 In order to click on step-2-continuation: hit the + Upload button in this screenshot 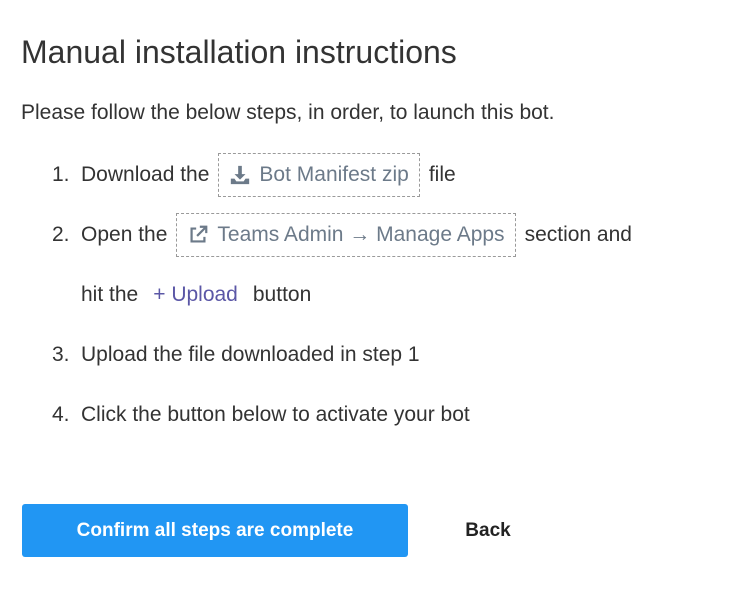, I will do `click(196, 295)`.